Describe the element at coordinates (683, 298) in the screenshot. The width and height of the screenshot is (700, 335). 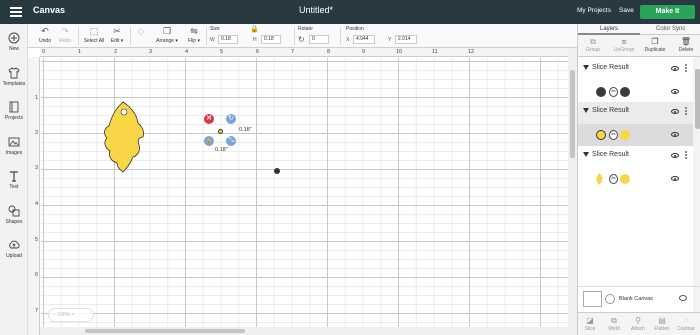
I see `hide-eye-icon` at that location.